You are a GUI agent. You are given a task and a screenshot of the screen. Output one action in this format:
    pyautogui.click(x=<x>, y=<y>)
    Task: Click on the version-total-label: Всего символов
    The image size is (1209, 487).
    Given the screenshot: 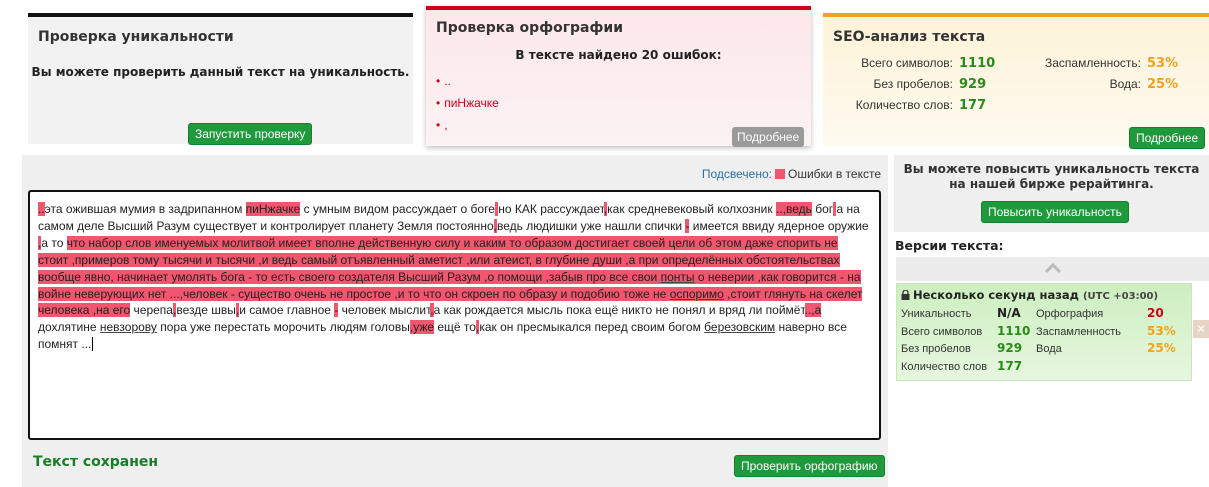 What is the action you would take?
    pyautogui.click(x=942, y=331)
    